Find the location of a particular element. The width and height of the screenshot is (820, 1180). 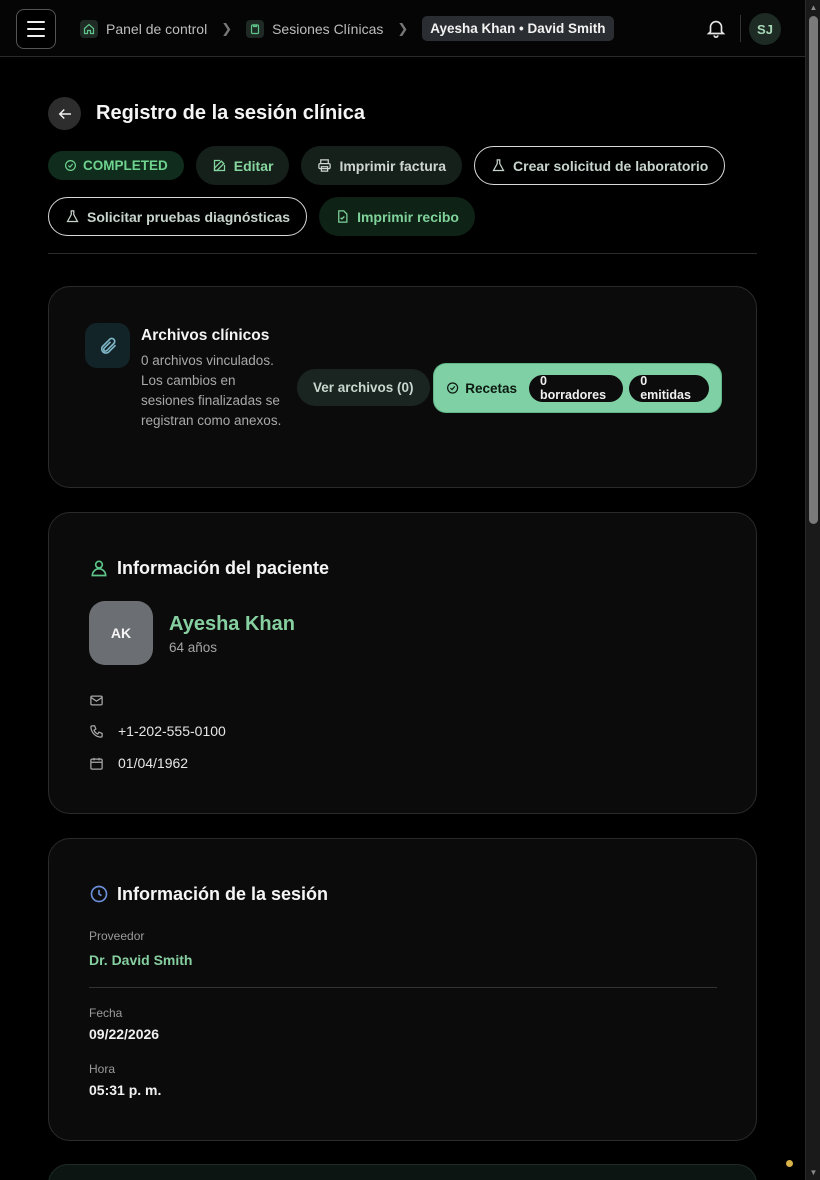

status-dot is located at coordinates (789, 1163).